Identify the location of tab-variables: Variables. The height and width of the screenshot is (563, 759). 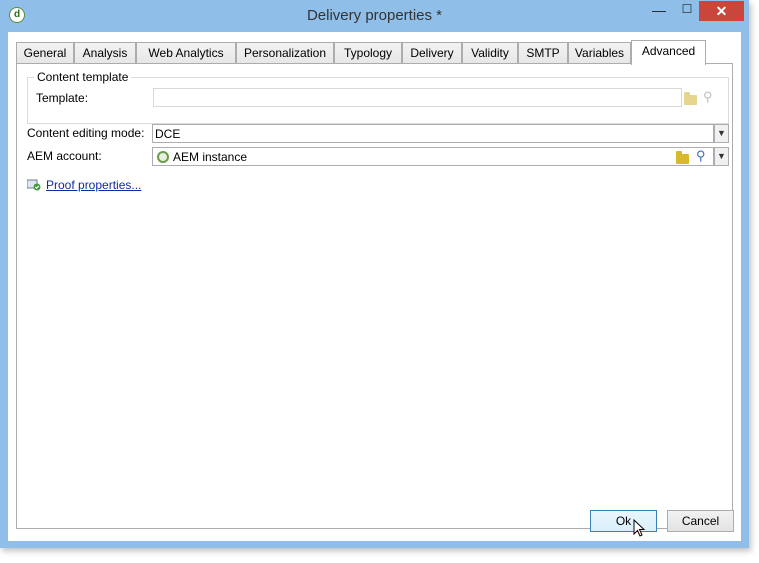
(599, 53).